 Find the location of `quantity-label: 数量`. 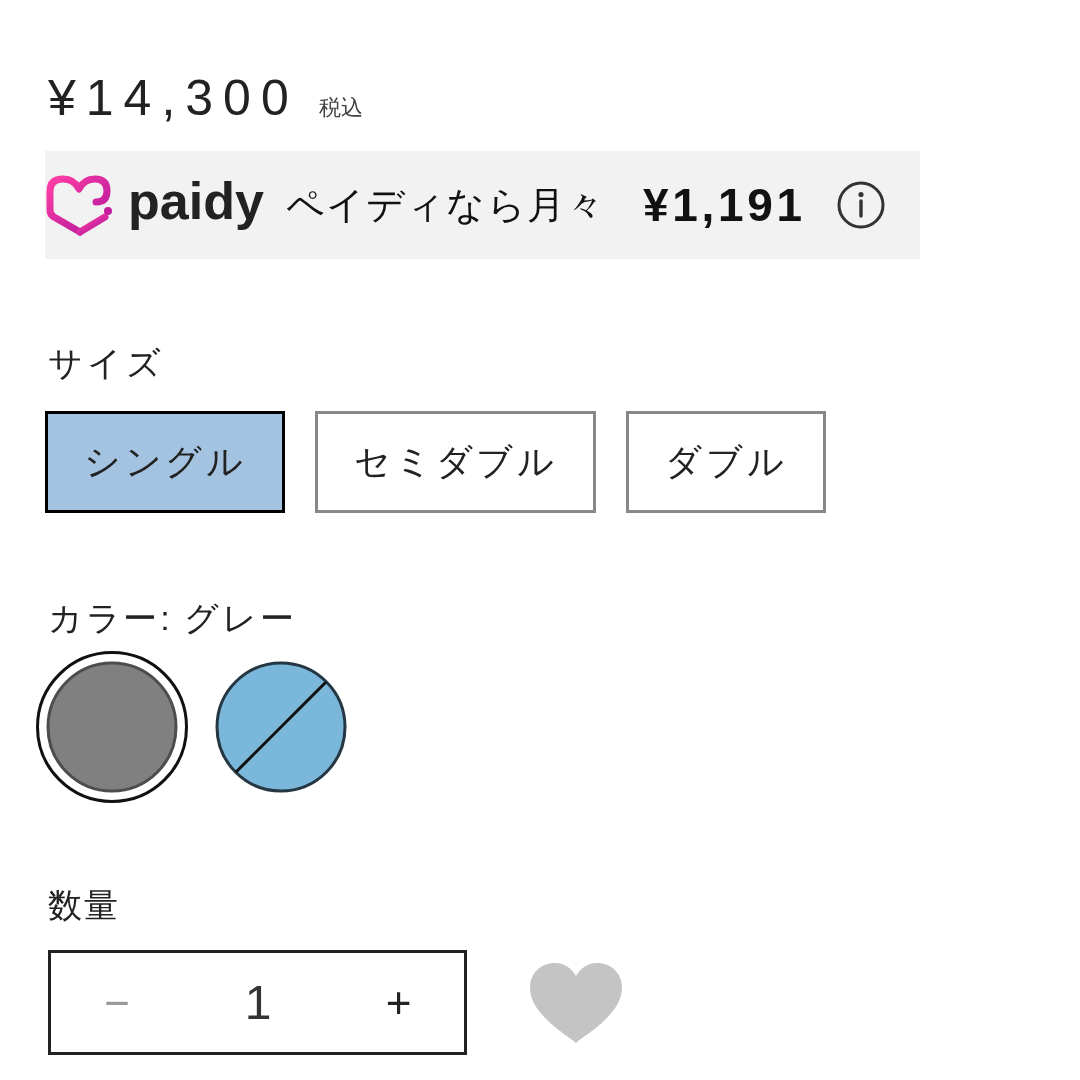

quantity-label: 数量 is located at coordinates (84, 905).